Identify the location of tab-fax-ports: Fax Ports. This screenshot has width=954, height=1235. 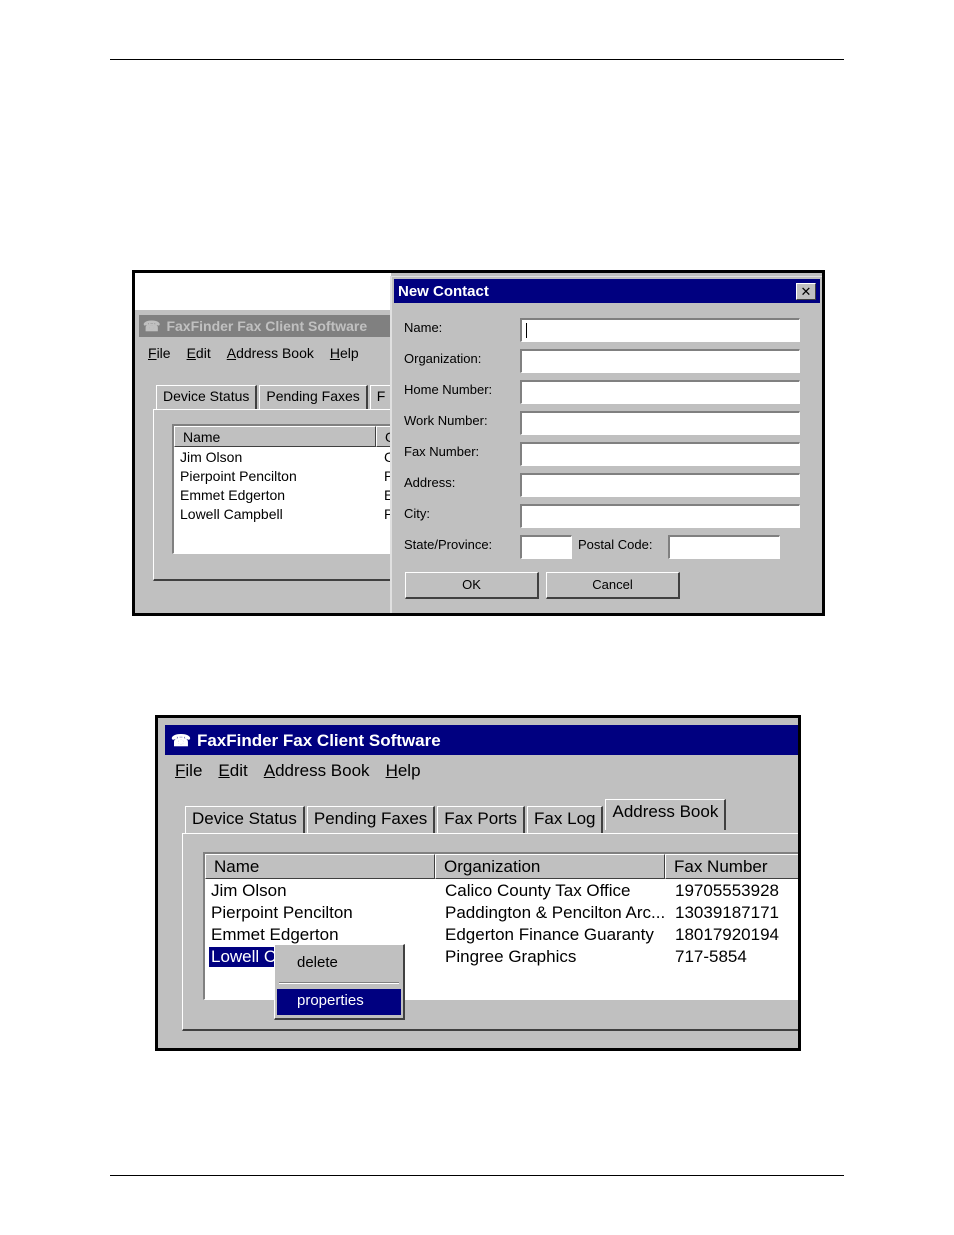
(481, 819).